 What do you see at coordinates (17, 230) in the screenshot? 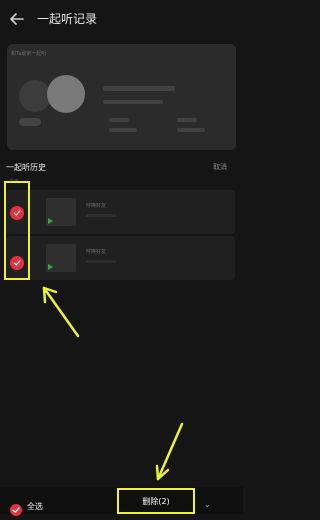
I see `highlight-box` at bounding box center [17, 230].